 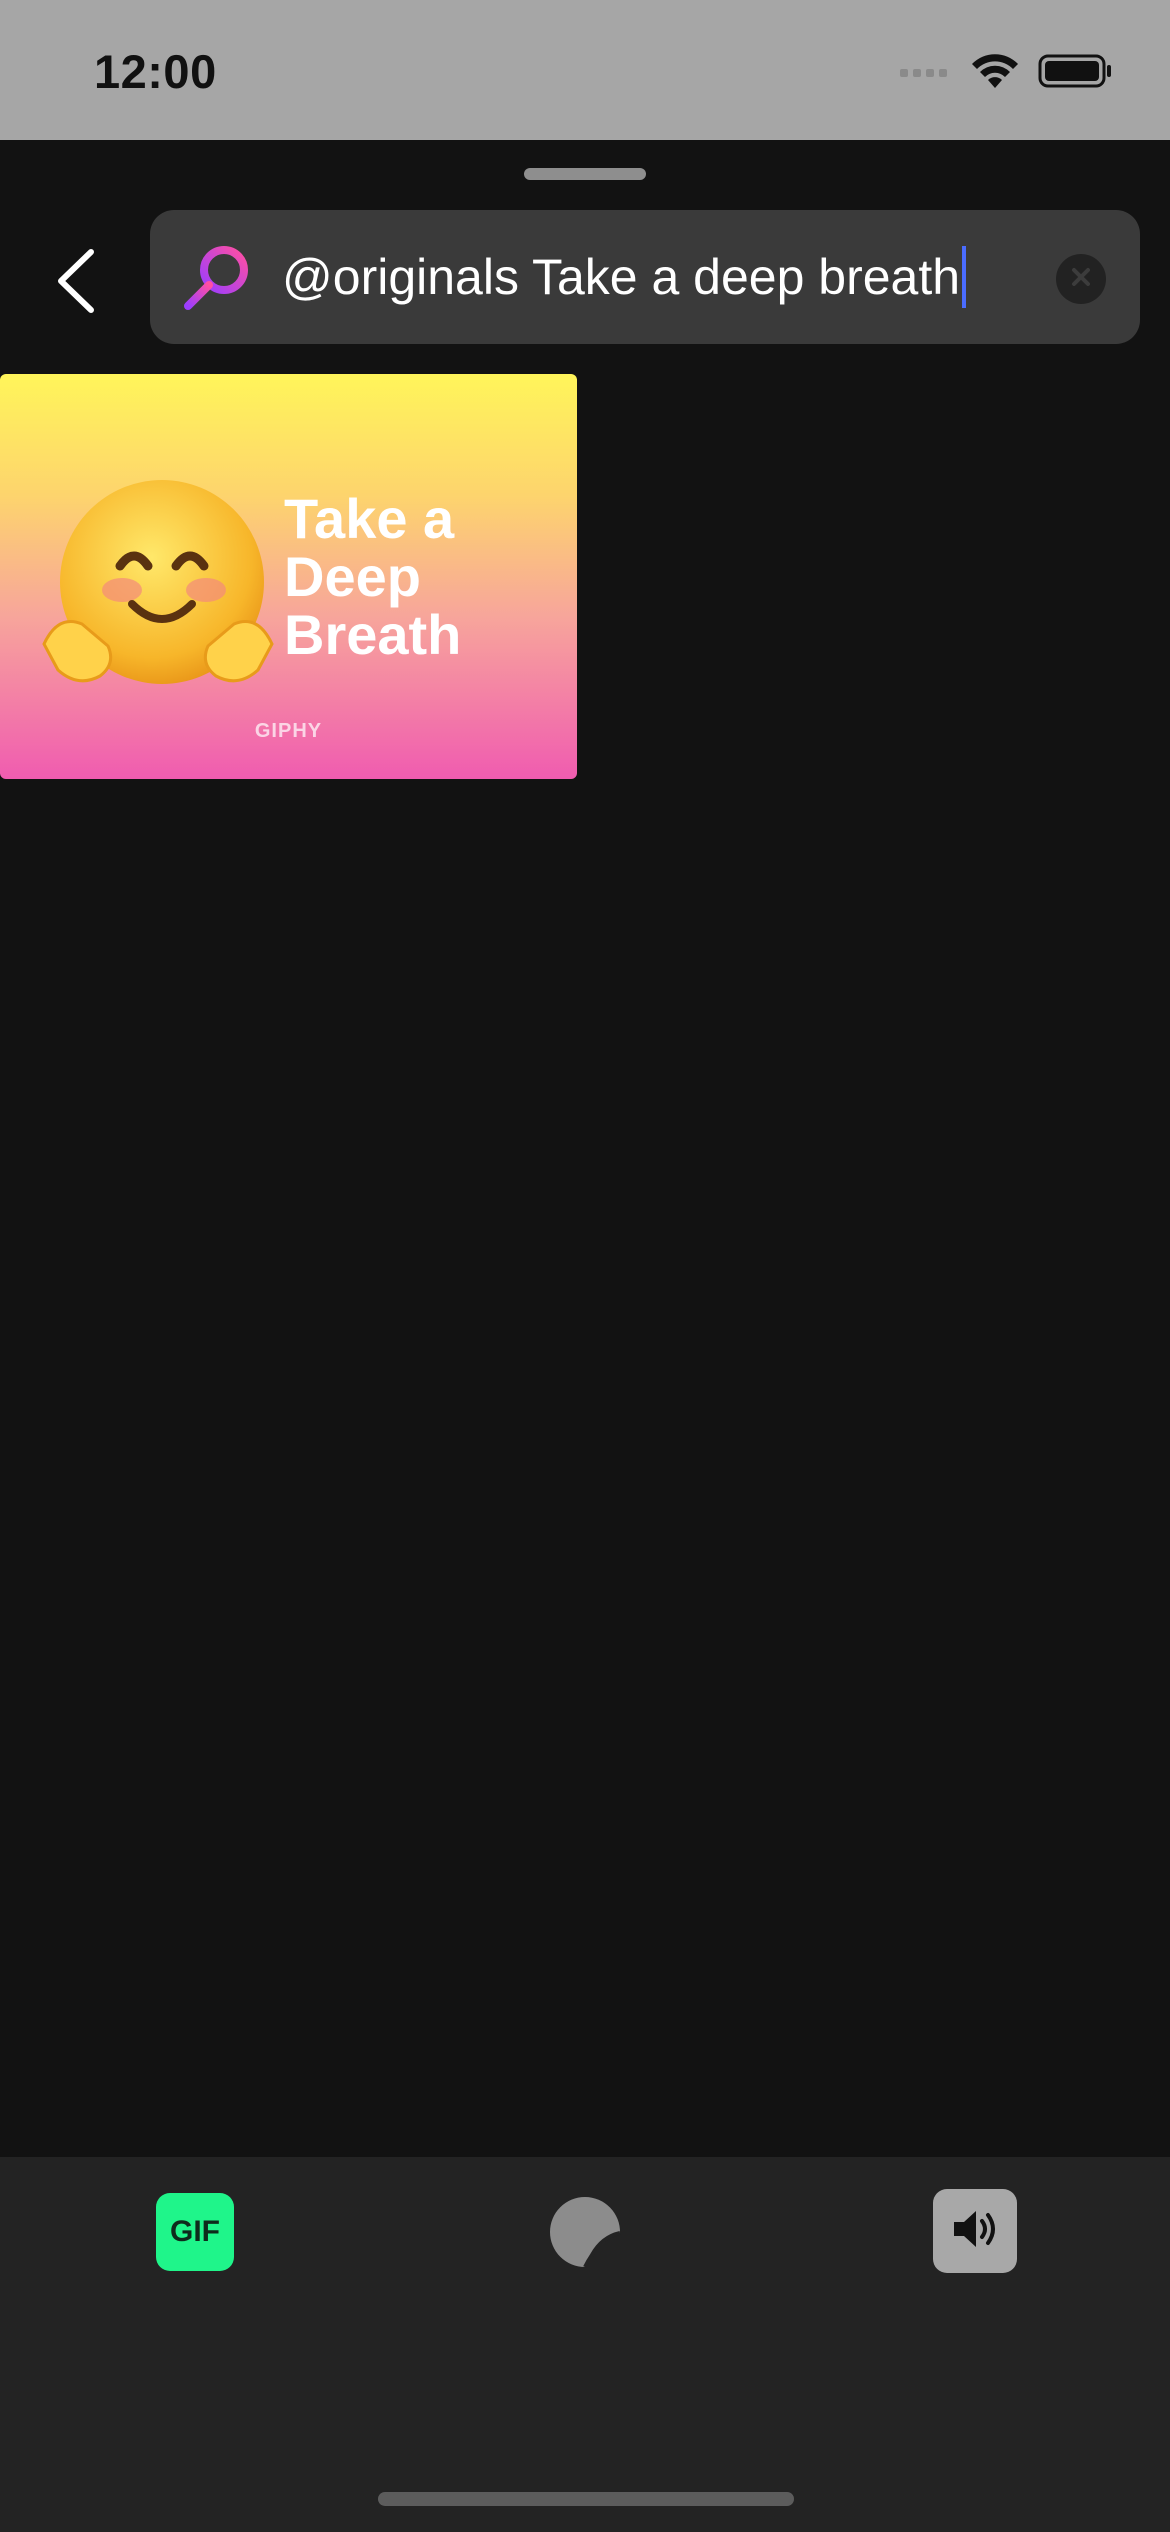 I want to click on gif-caption: Take a Deep Breath, so click(x=372, y=577).